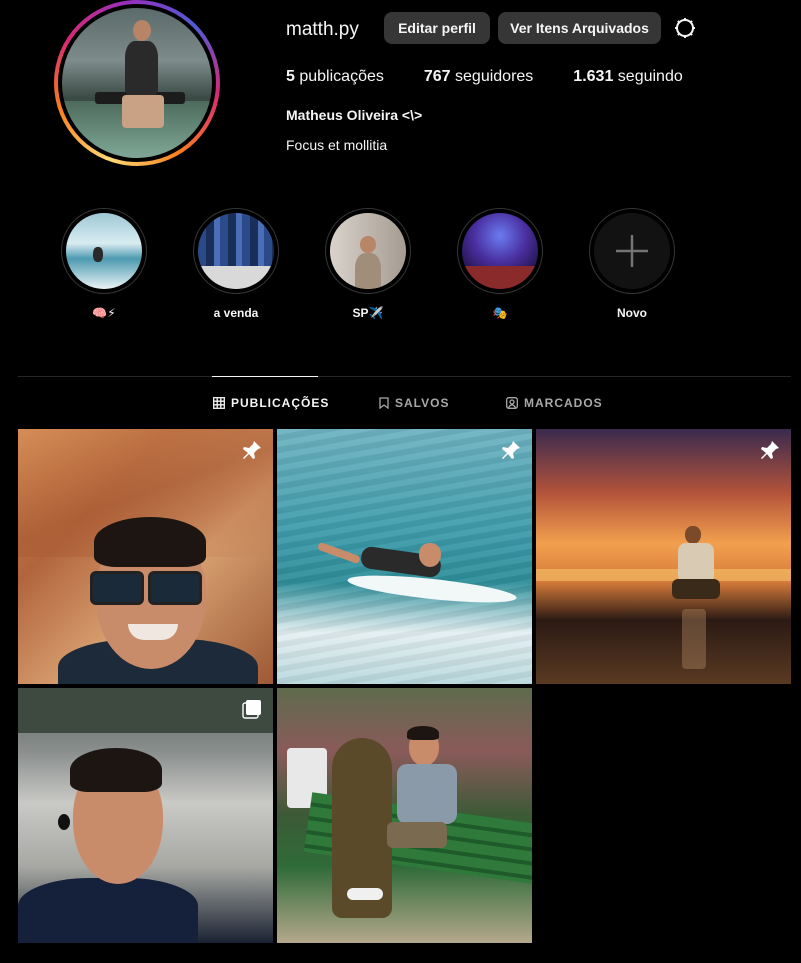 This screenshot has height=963, width=801. What do you see at coordinates (384, 403) in the screenshot?
I see `bookmark-icon` at bounding box center [384, 403].